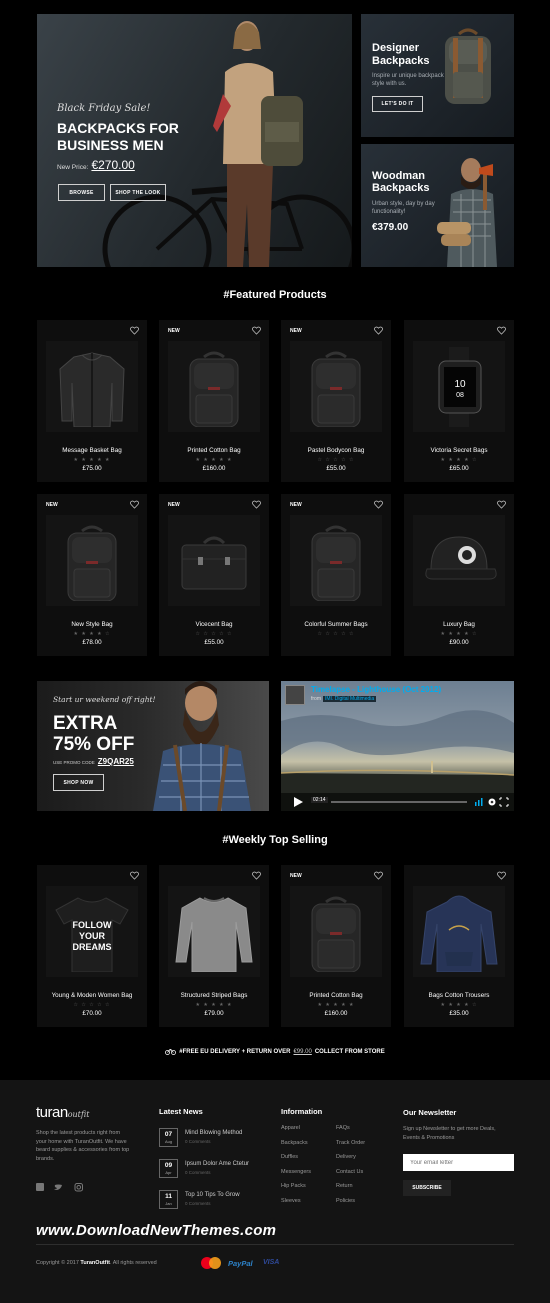  I want to click on product-name: Luxury Bag, so click(459, 624).